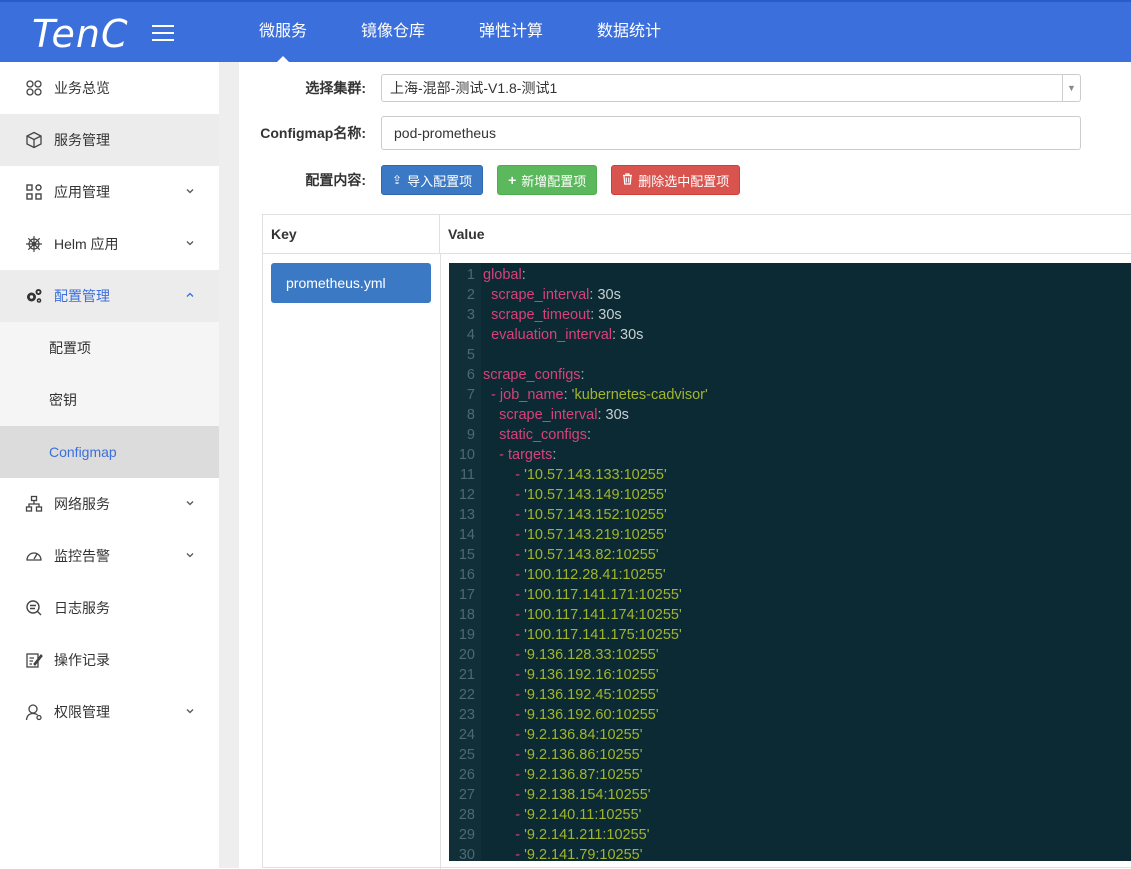  What do you see at coordinates (34, 556) in the screenshot?
I see `gauge-icon` at bounding box center [34, 556].